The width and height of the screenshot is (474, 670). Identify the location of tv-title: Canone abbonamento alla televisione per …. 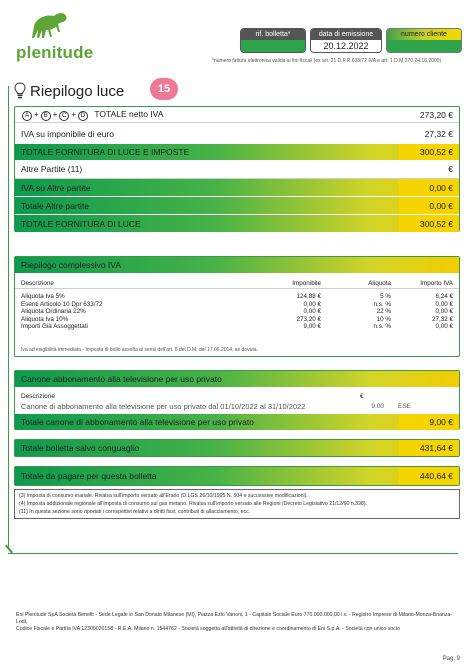
(237, 379).